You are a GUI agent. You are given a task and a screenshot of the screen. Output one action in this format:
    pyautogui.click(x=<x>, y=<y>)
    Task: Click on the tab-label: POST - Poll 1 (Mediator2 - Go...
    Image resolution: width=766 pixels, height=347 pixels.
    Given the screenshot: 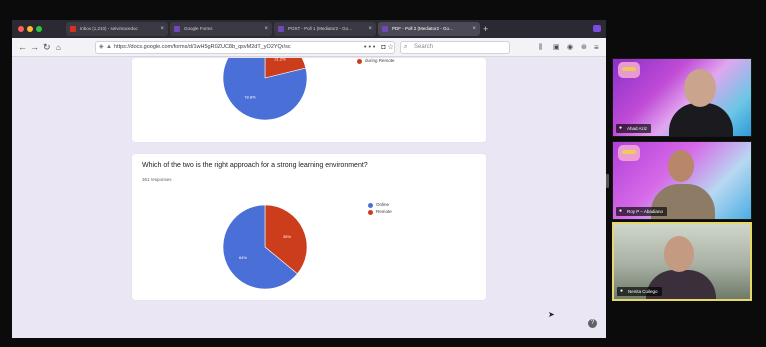 What is the action you would take?
    pyautogui.click(x=320, y=28)
    